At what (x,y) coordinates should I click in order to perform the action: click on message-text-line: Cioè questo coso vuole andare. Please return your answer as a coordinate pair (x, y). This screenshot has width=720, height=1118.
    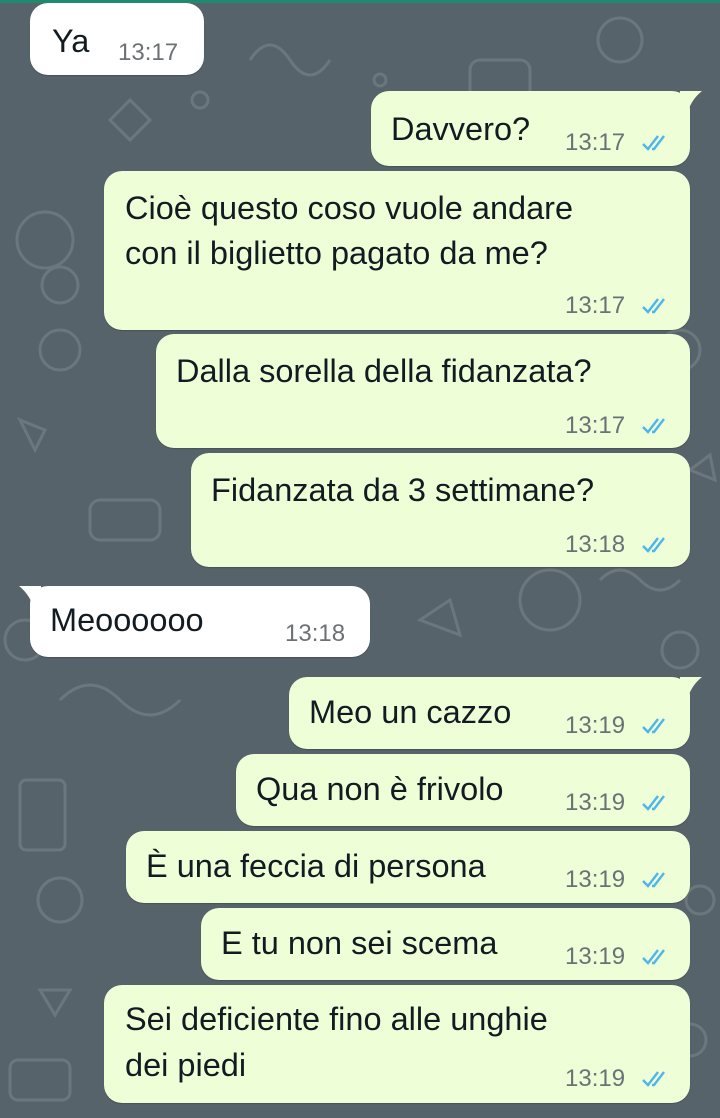
    Looking at the image, I should click on (349, 208).